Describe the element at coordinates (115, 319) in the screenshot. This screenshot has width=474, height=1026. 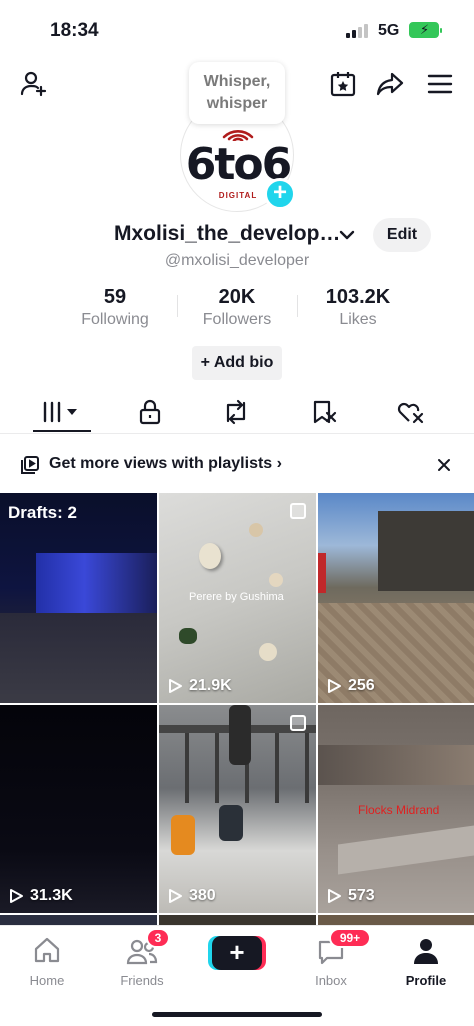
I see `following-label: Following` at that location.